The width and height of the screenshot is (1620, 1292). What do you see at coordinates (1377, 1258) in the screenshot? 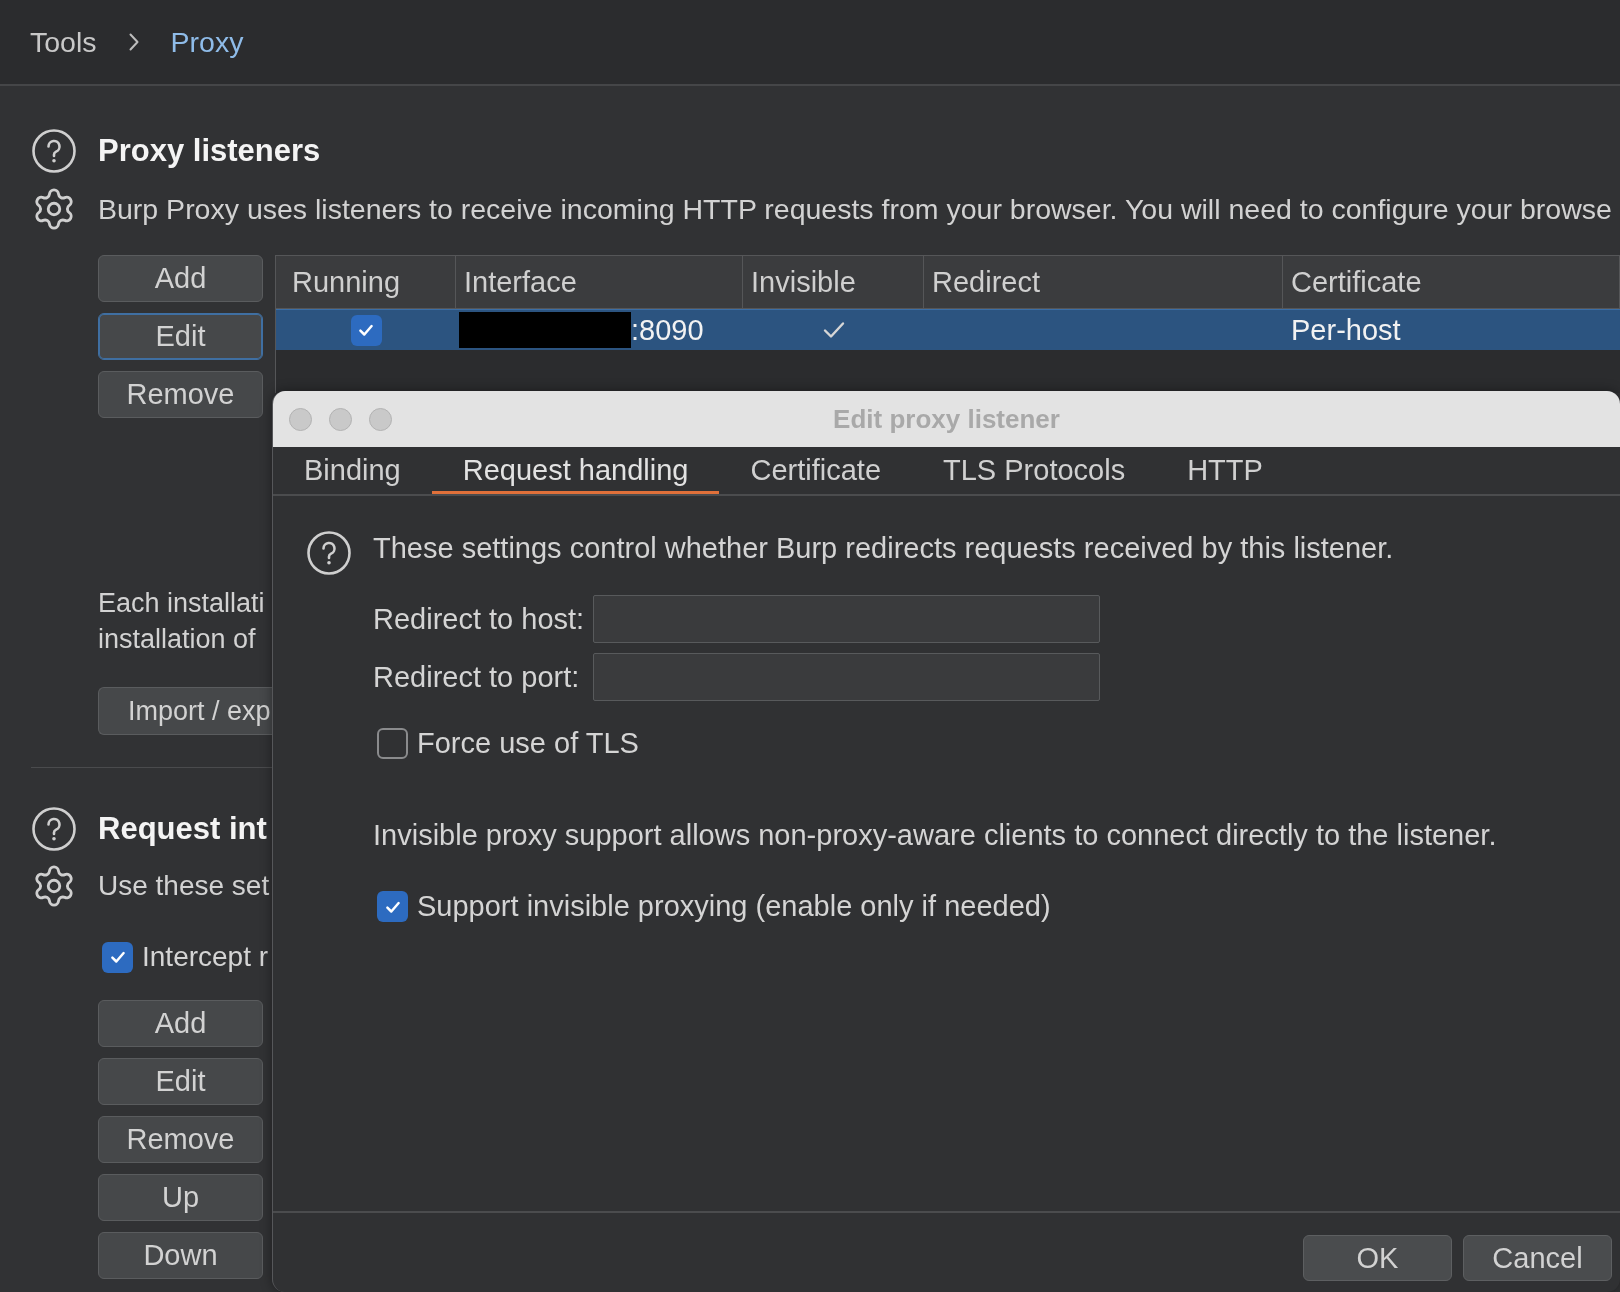
I see `dialog-button: OK` at bounding box center [1377, 1258].